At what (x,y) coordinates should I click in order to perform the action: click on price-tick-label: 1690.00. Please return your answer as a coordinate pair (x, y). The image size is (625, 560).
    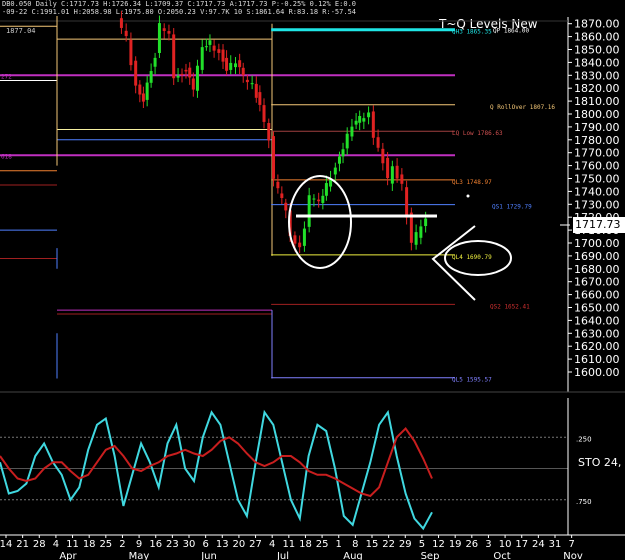
    Looking at the image, I should click on (597, 256).